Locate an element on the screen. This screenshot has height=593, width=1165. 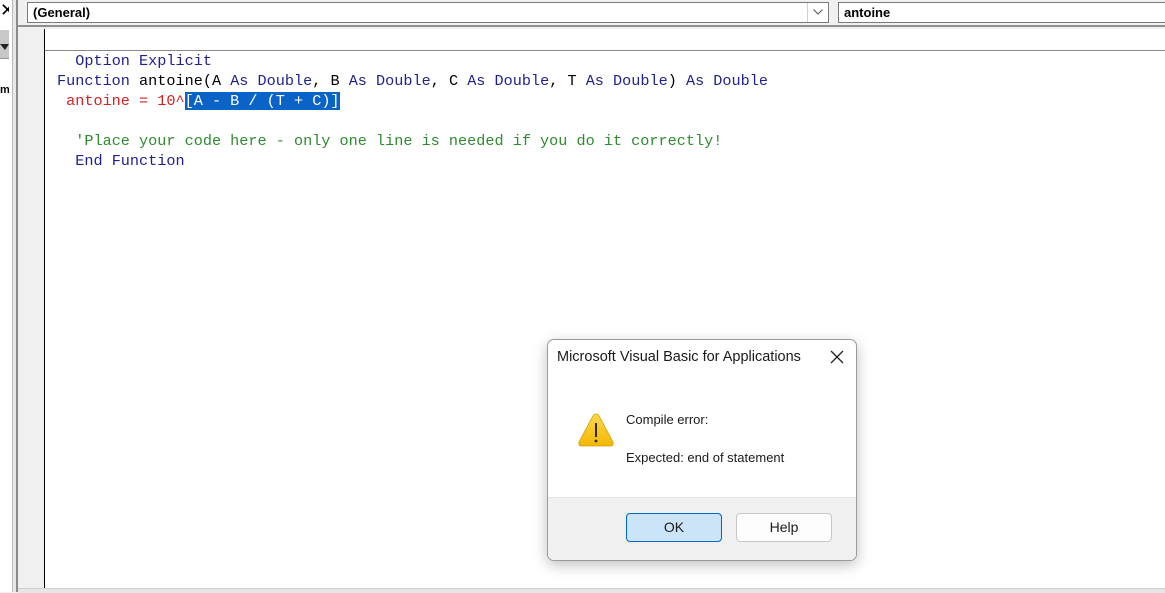
code-line-option-explicit: Option Explicit is located at coordinates (134, 51).